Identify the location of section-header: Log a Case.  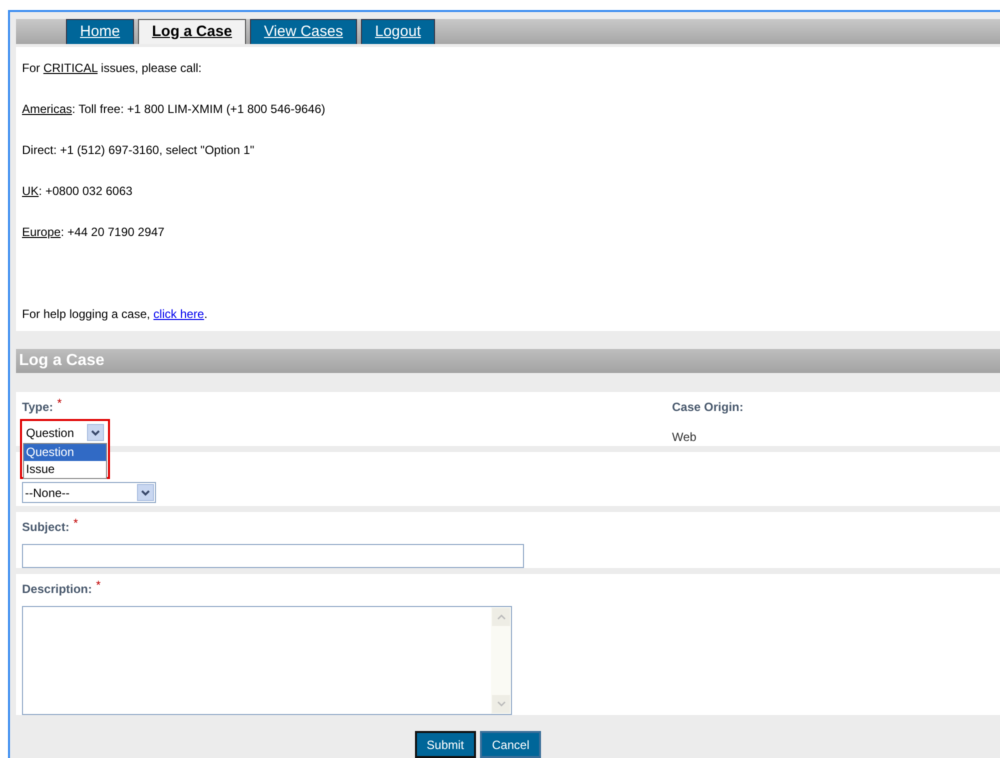
(508, 361).